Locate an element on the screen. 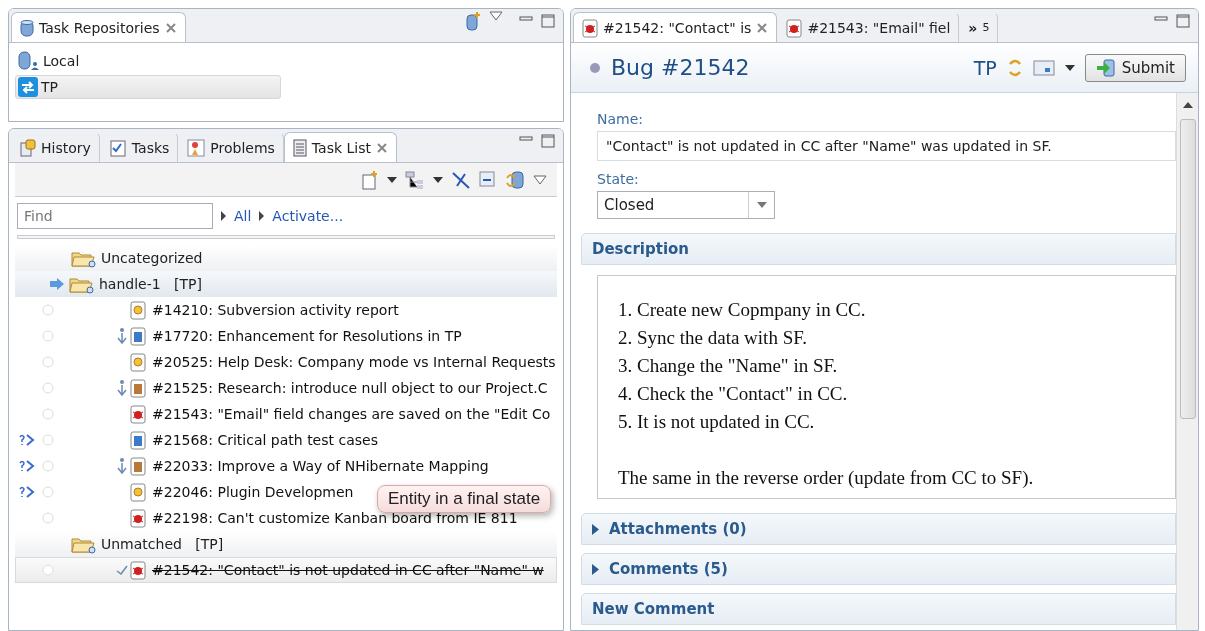 Image resolution: width=1205 pixels, height=631 pixels. calendar-icon is located at coordinates (1043, 67).